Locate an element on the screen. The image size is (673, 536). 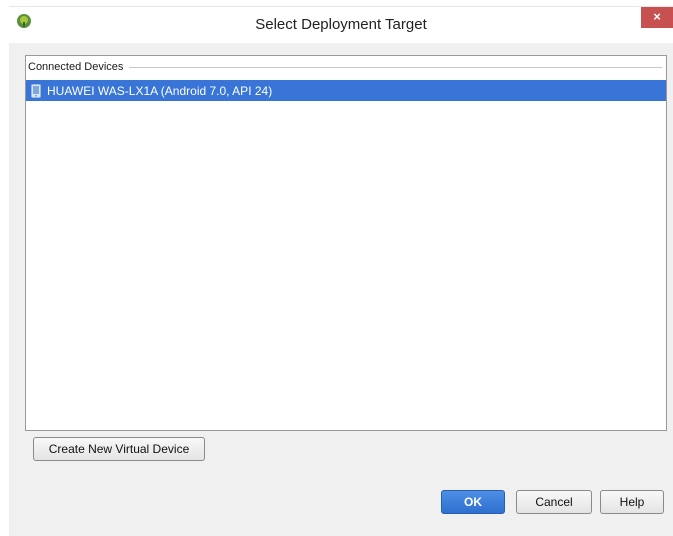
ok-button: OK is located at coordinates (473, 502).